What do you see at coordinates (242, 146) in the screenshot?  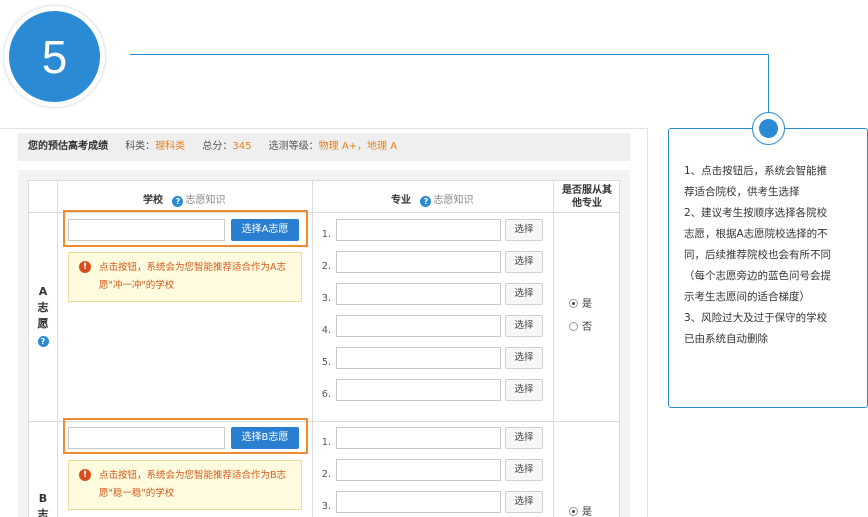 I see `total-value: 345` at bounding box center [242, 146].